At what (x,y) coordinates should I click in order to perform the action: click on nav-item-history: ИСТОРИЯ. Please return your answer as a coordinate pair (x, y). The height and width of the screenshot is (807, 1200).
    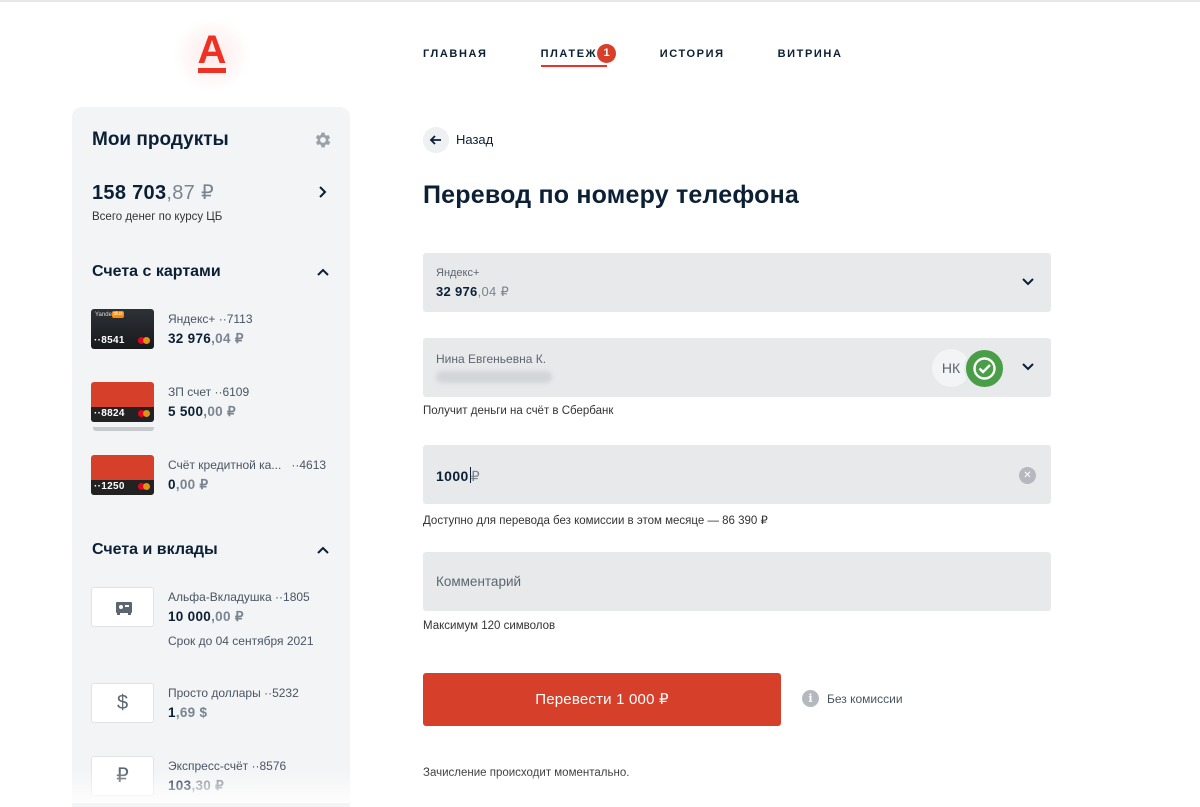
    Looking at the image, I should click on (692, 54).